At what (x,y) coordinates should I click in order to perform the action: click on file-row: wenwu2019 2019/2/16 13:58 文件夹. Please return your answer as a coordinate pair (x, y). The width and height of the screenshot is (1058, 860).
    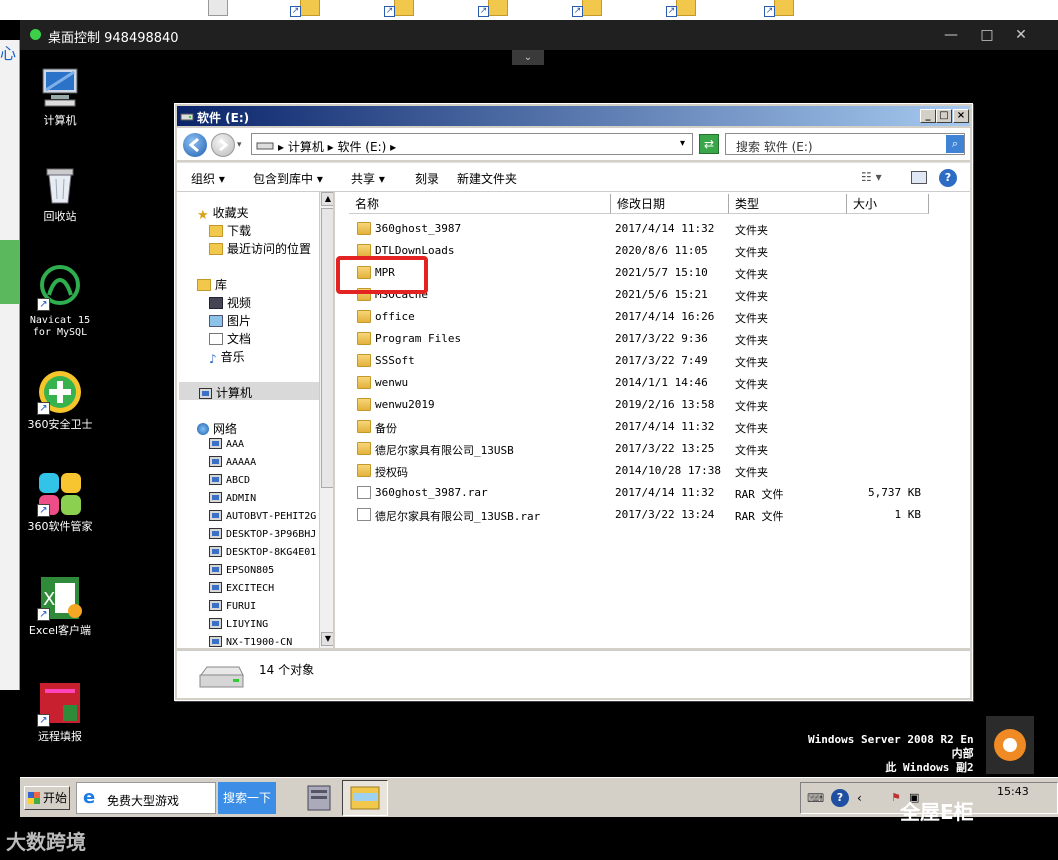
    Looking at the image, I should click on (645, 405).